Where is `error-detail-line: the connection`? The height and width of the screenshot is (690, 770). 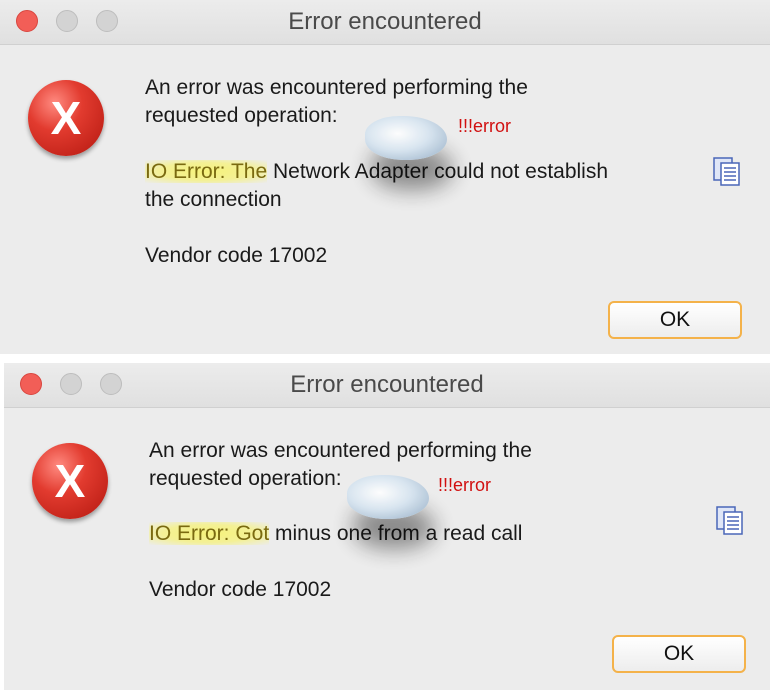 error-detail-line: the connection is located at coordinates (213, 199).